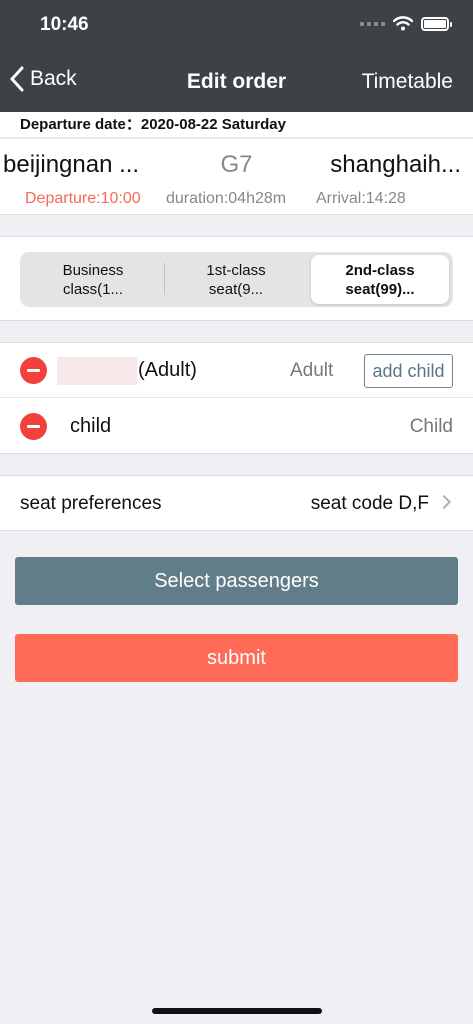 The width and height of the screenshot is (473, 1024). What do you see at coordinates (64, 24) in the screenshot?
I see `status-time: 10:46` at bounding box center [64, 24].